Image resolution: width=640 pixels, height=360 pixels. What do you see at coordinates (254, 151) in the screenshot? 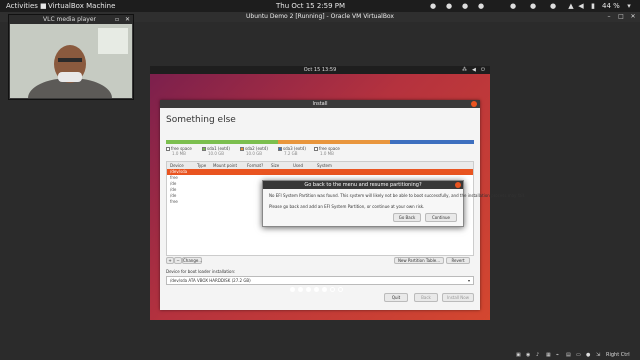
I see `legend-item: sda2 (ext4) 10.0 GB` at bounding box center [254, 151].